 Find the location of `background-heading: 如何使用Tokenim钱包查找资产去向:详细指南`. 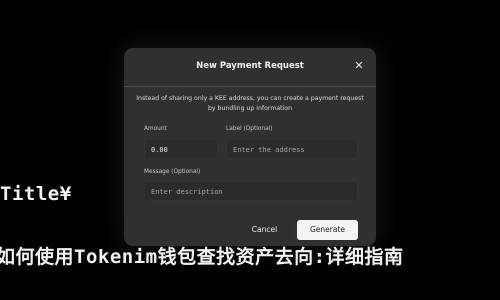

background-heading: 如何使用Tokenim钱包查找资产去向:详细指南 is located at coordinates (202, 257).